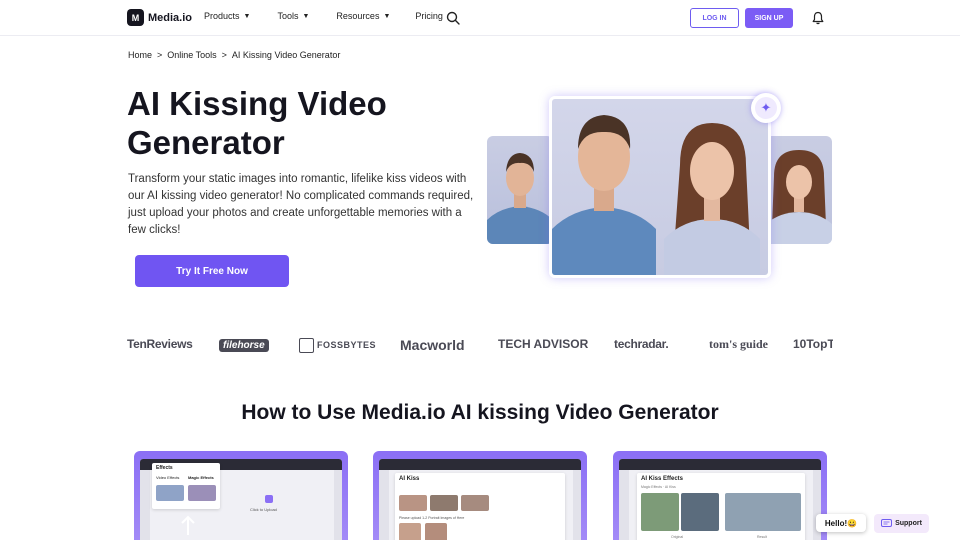 This screenshot has width=960, height=540. What do you see at coordinates (432, 345) in the screenshot?
I see `press-logo-macworld: Macworld` at bounding box center [432, 345].